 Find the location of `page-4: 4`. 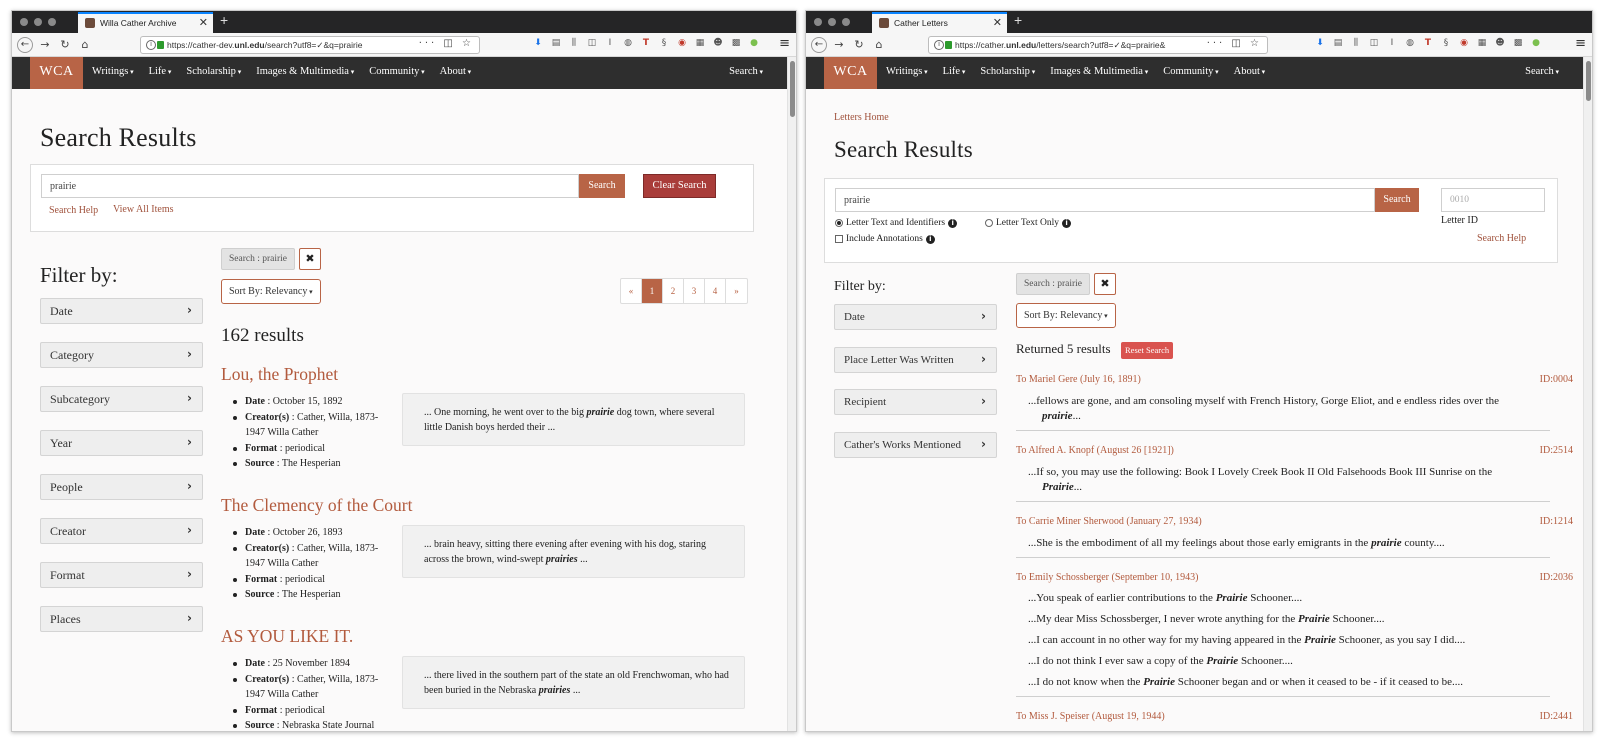

page-4: 4 is located at coordinates (715, 291).